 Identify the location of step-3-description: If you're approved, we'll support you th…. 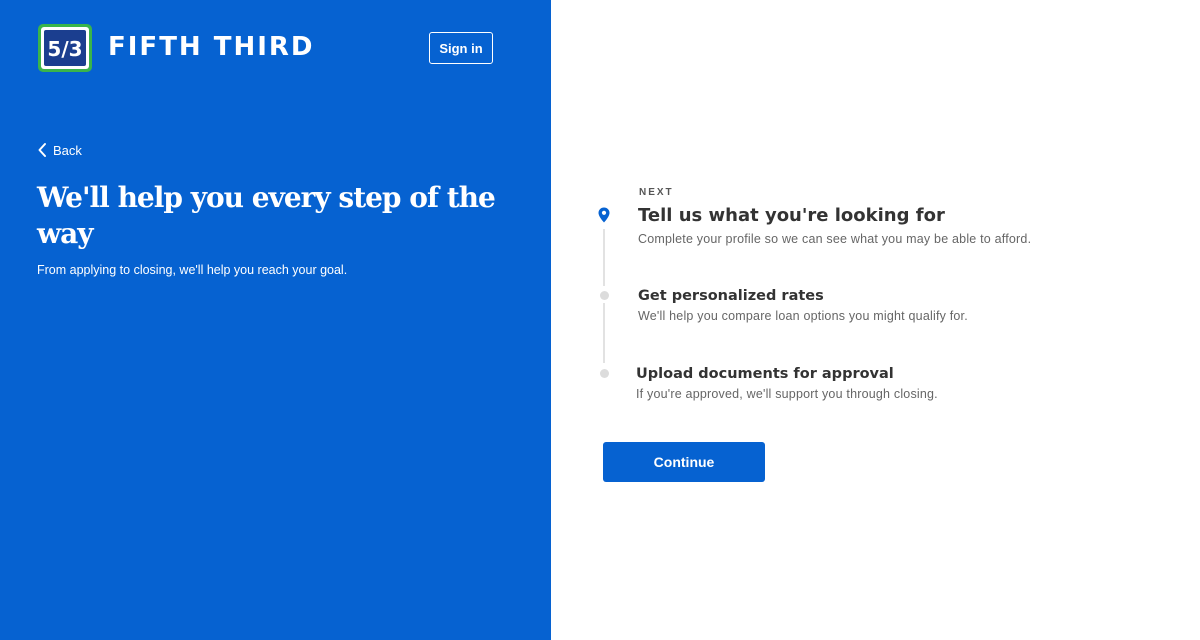
(787, 394).